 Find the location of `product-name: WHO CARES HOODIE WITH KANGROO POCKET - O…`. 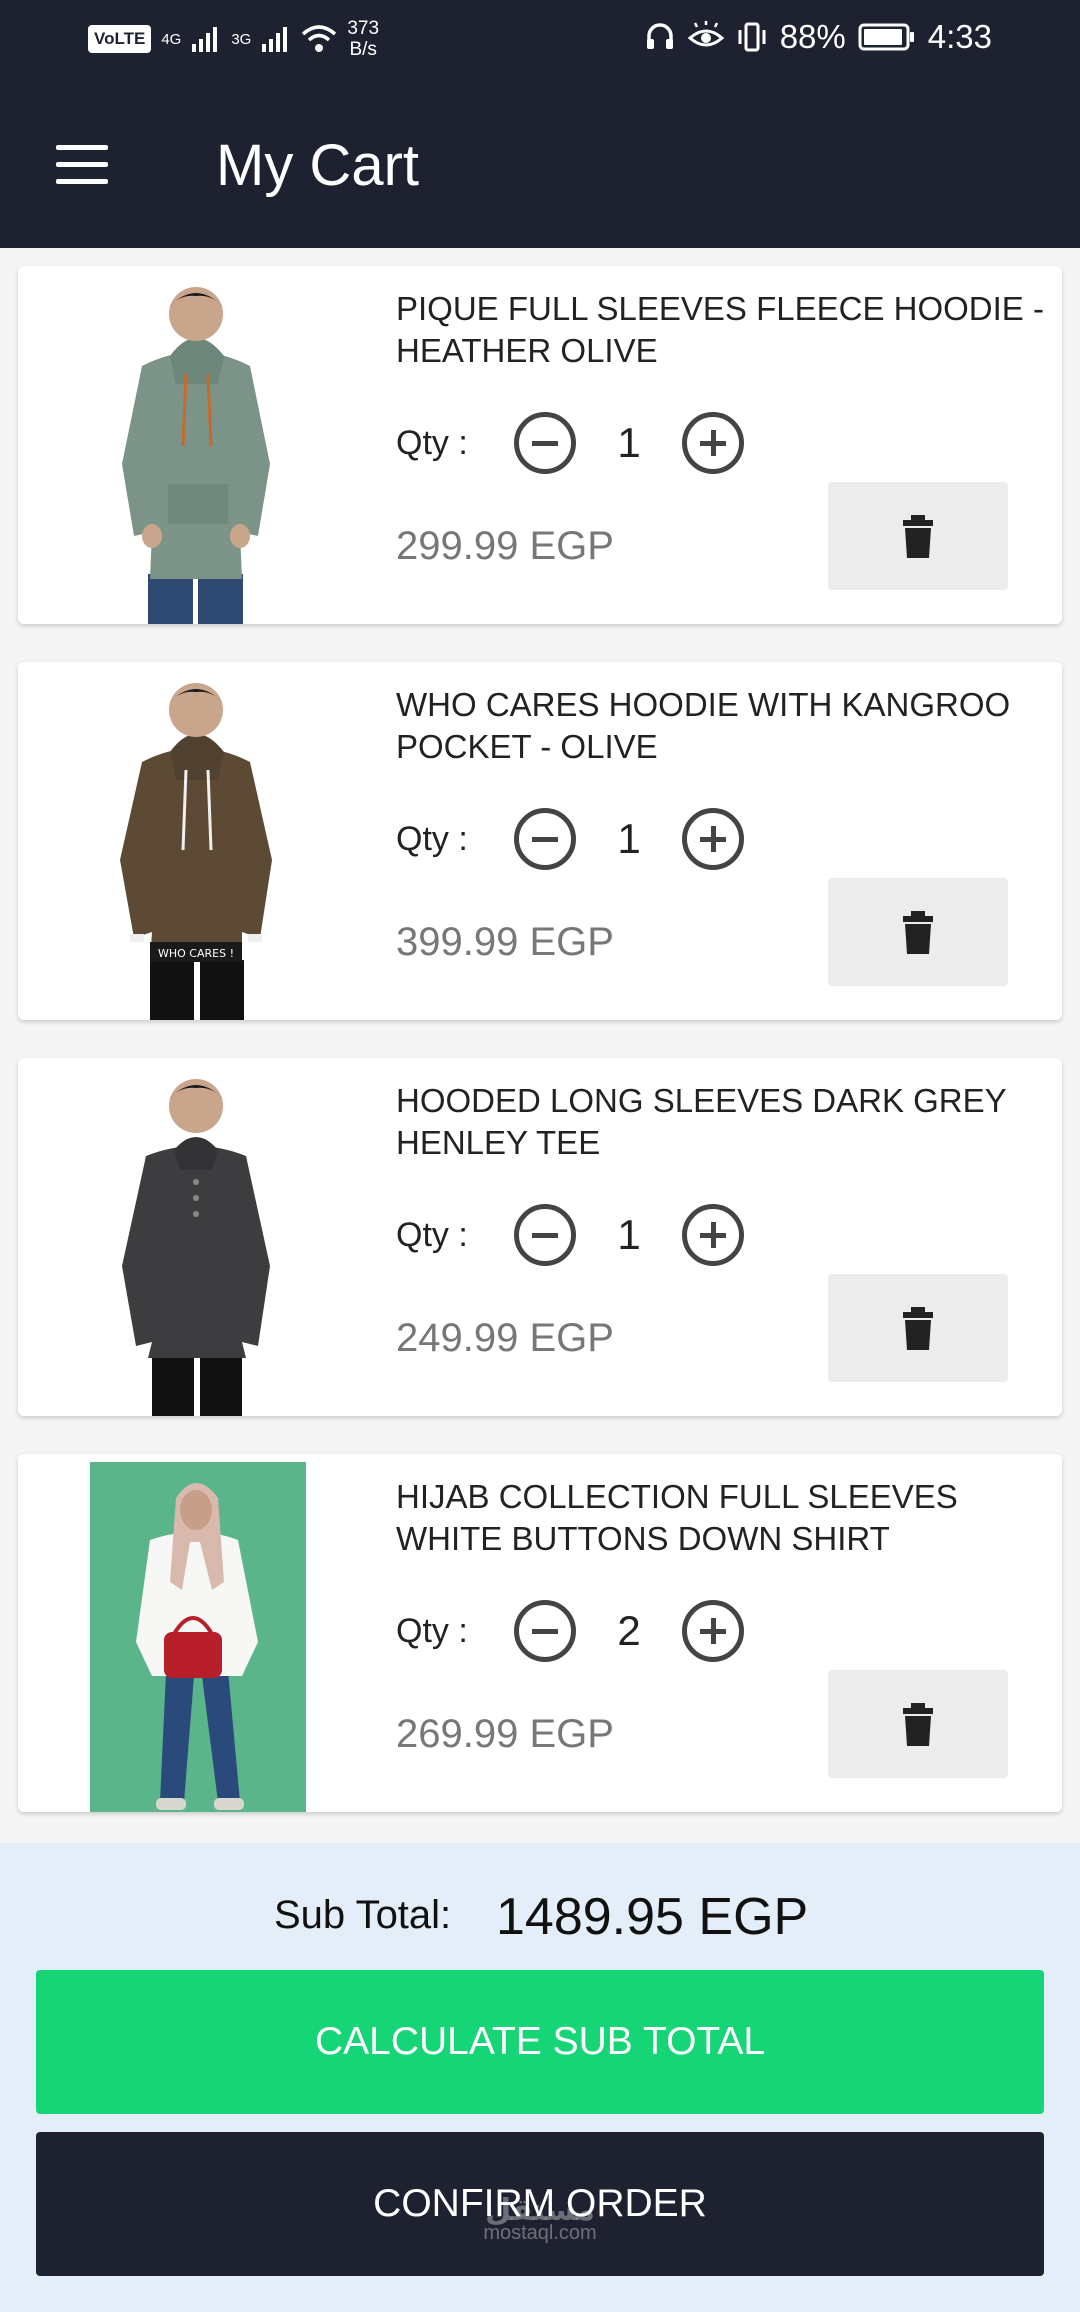

product-name: WHO CARES HOODIE WITH KANGROO POCKET - O… is located at coordinates (721, 726).